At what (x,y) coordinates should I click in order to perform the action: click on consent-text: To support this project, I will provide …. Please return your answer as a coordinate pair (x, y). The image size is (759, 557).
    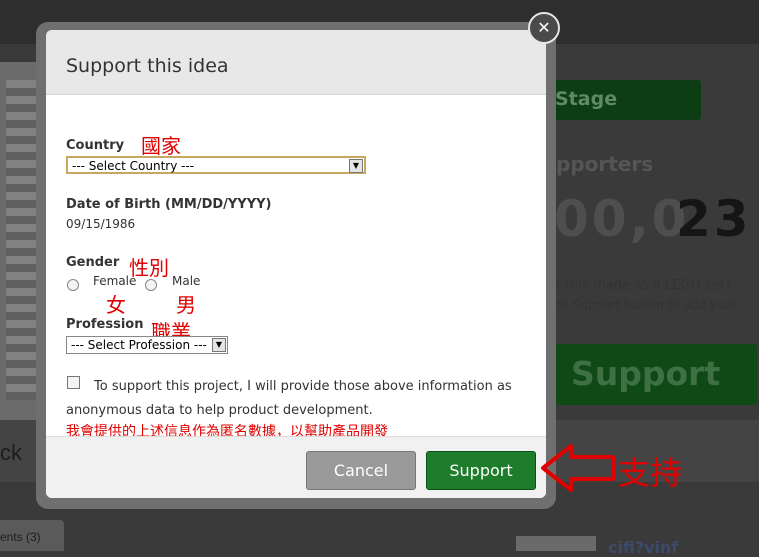
    Looking at the image, I should click on (289, 398).